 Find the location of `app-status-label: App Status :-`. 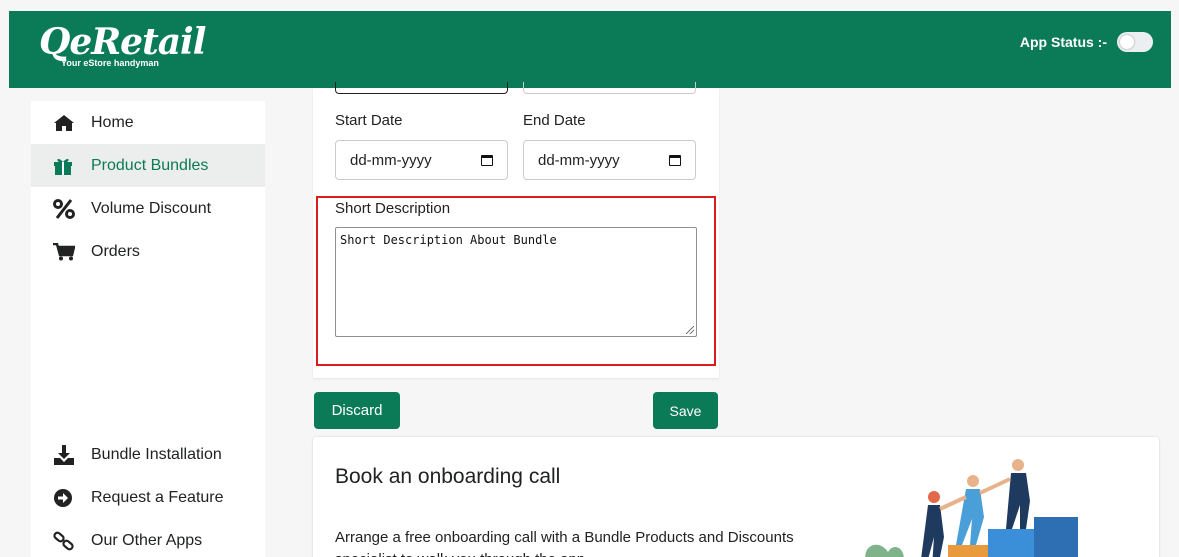

app-status-label: App Status :- is located at coordinates (1063, 42).